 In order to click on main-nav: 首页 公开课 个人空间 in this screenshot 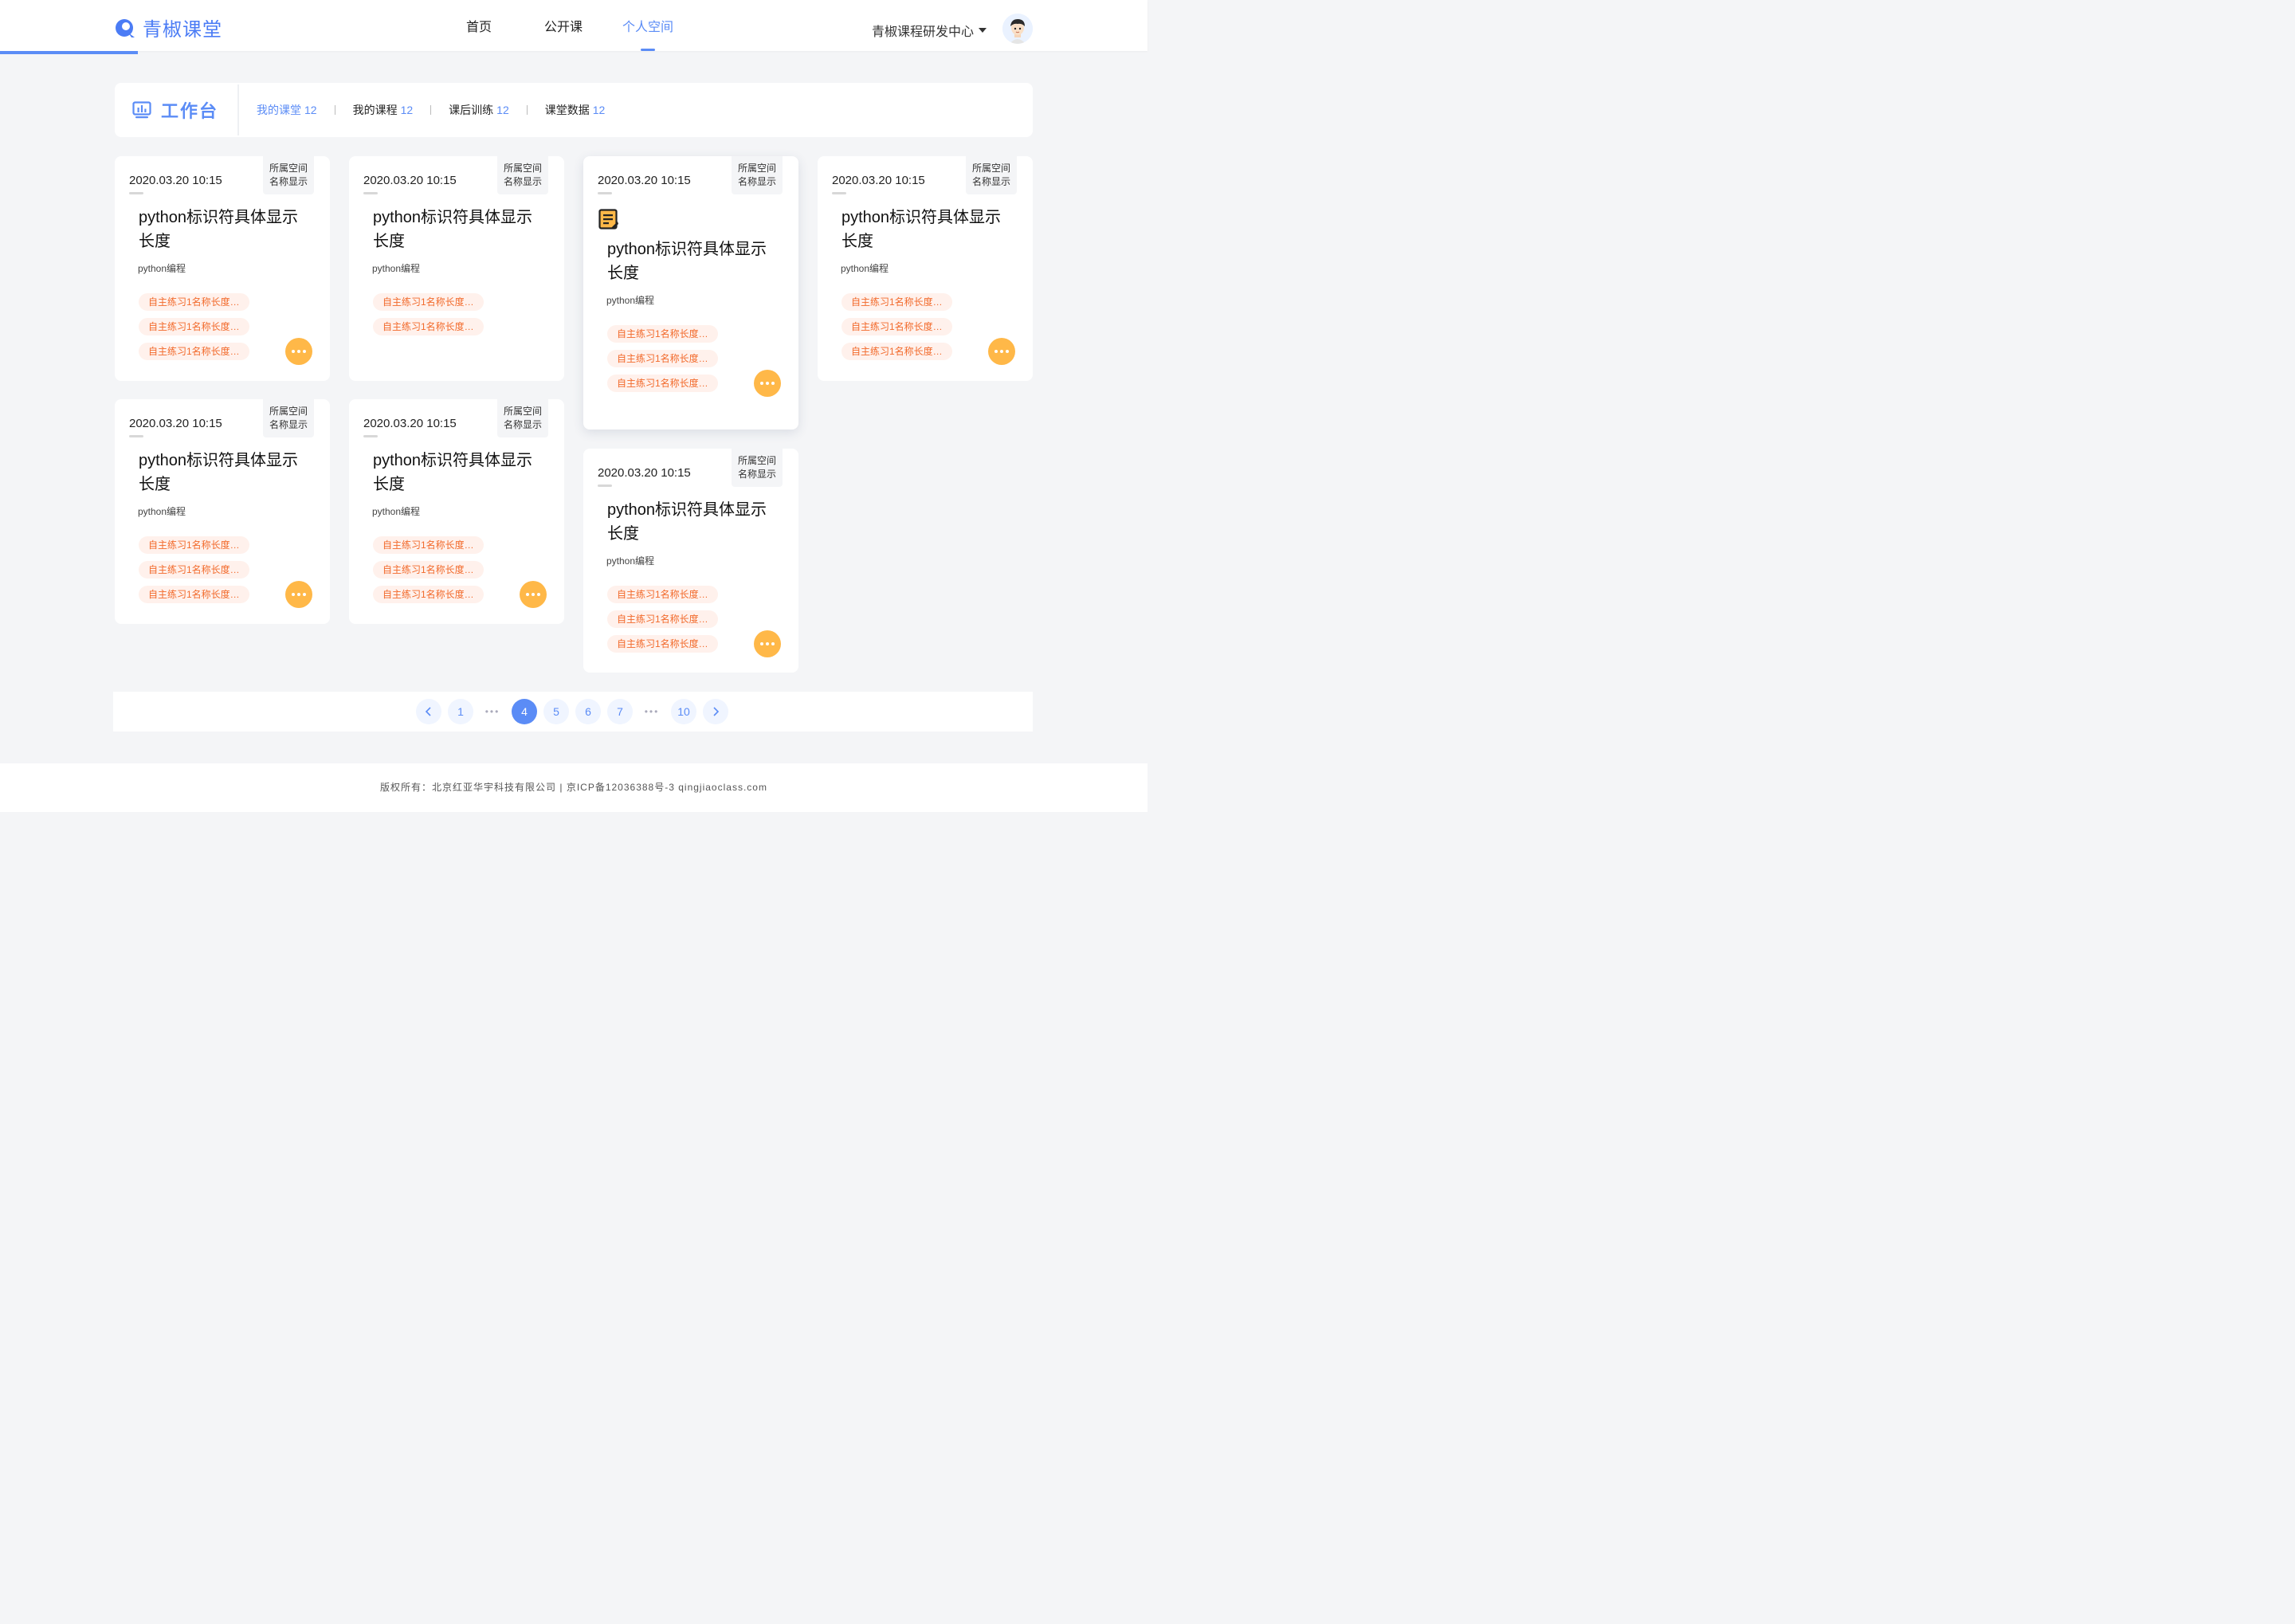, I will do `click(563, 26)`.